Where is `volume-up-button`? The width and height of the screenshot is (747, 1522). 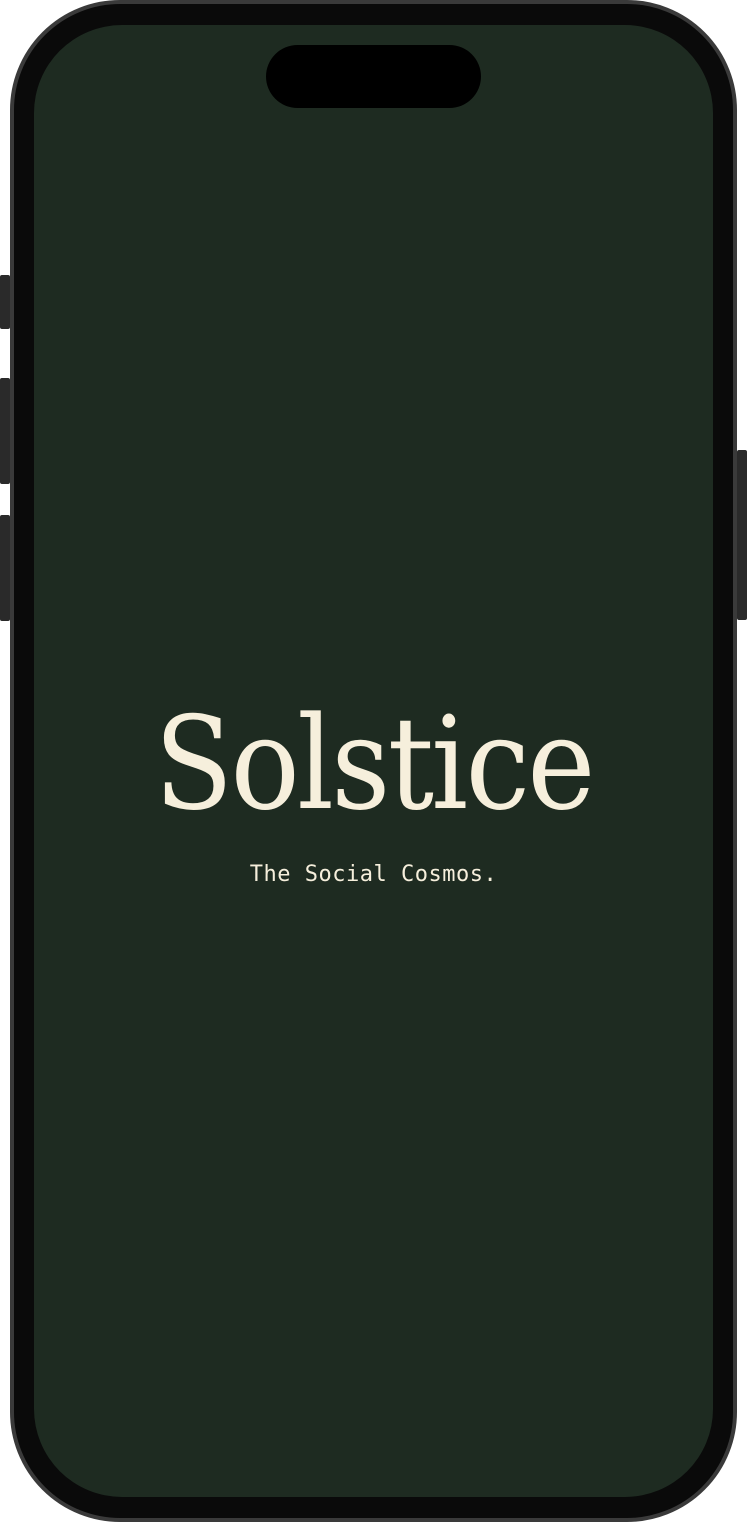
volume-up-button is located at coordinates (5, 431).